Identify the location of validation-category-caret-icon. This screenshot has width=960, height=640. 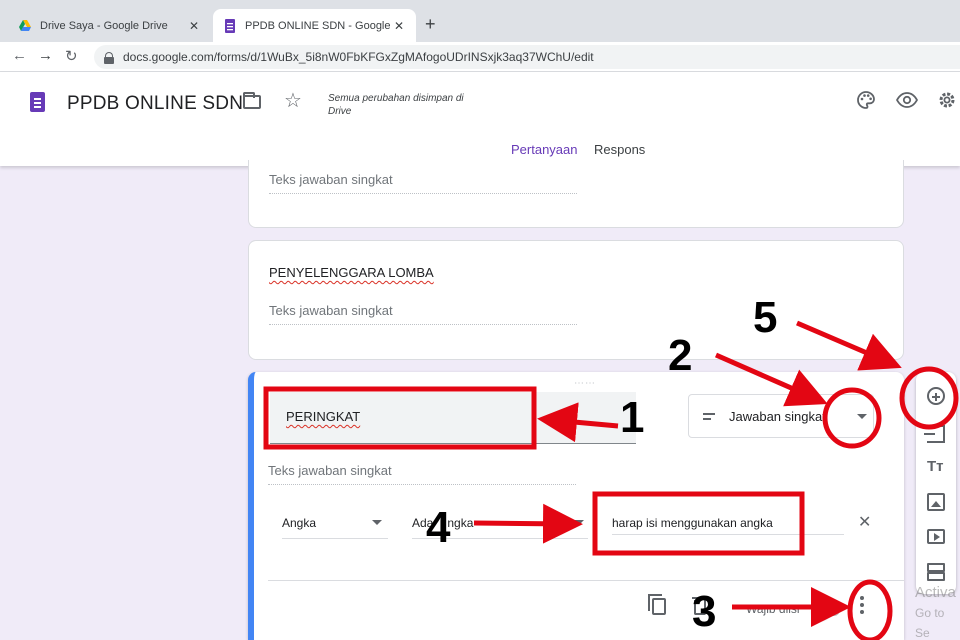
(377, 522).